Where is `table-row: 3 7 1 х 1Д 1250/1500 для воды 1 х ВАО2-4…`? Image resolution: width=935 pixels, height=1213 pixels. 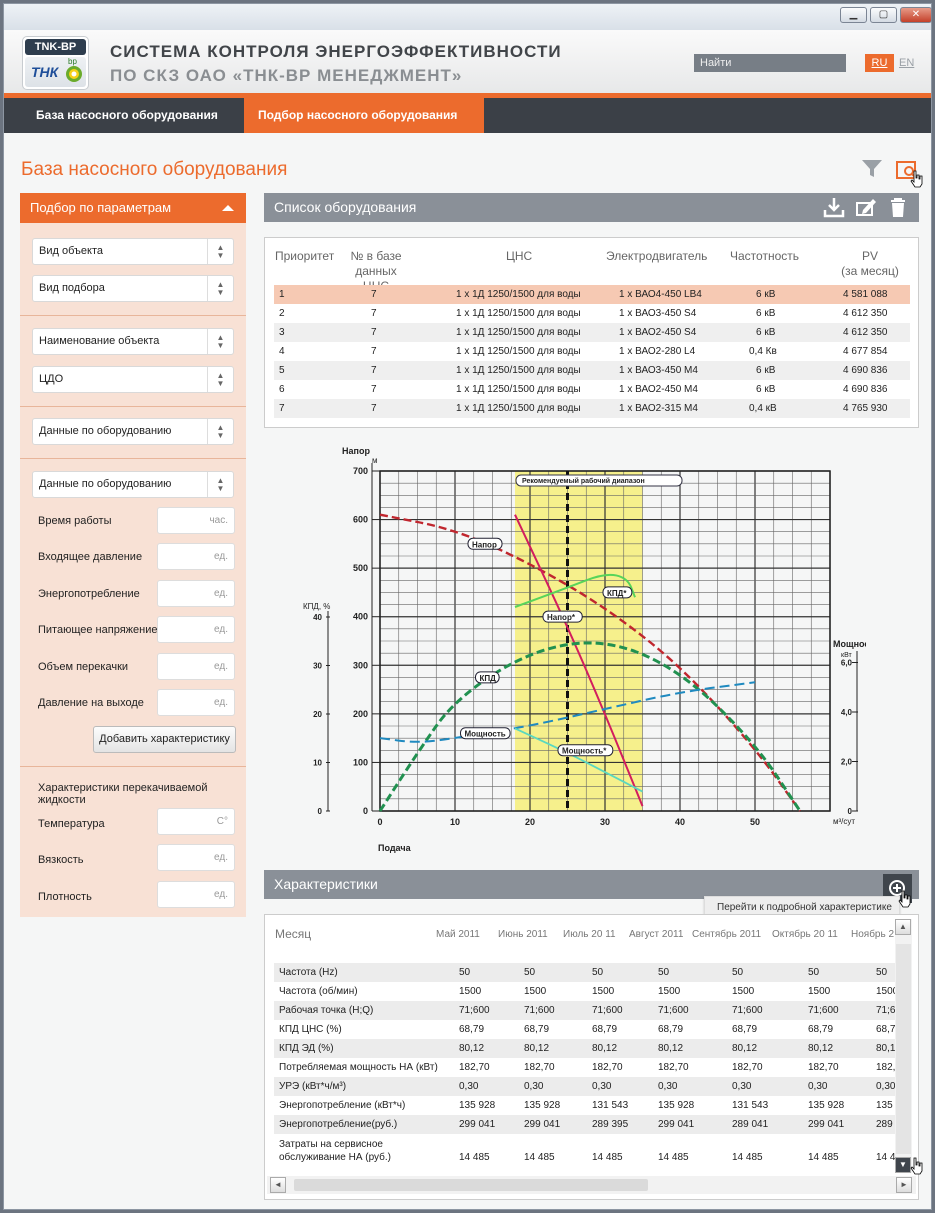
table-row: 3 7 1 х 1Д 1250/1500 для воды 1 х ВАО2-4… is located at coordinates (592, 332).